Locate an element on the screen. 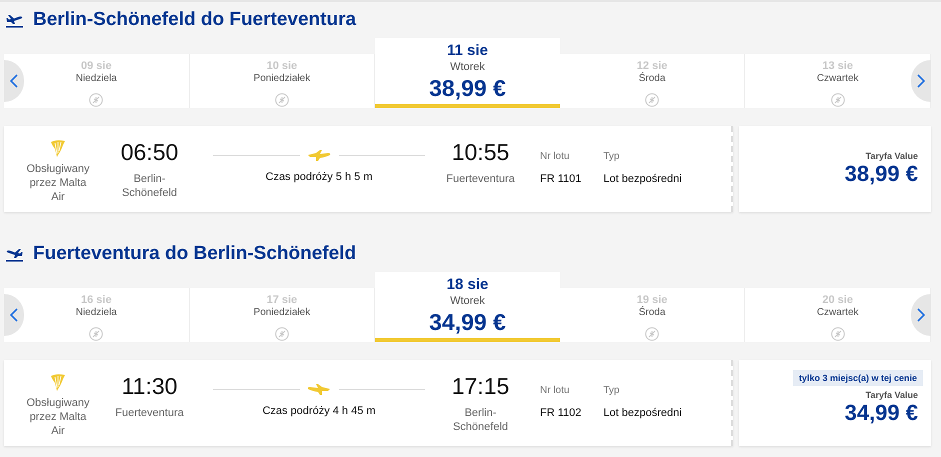 The width and height of the screenshot is (941, 457). flight-number: FR 1102 is located at coordinates (561, 413).